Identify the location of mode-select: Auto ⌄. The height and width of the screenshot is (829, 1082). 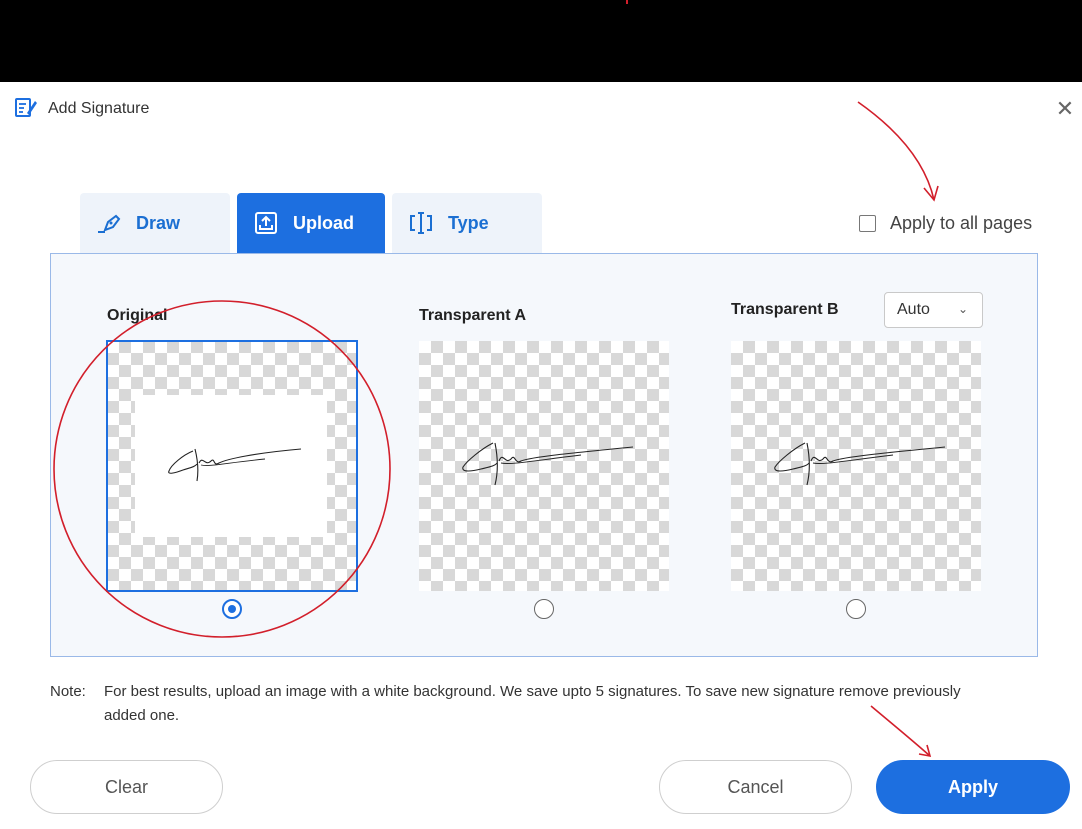
(933, 310).